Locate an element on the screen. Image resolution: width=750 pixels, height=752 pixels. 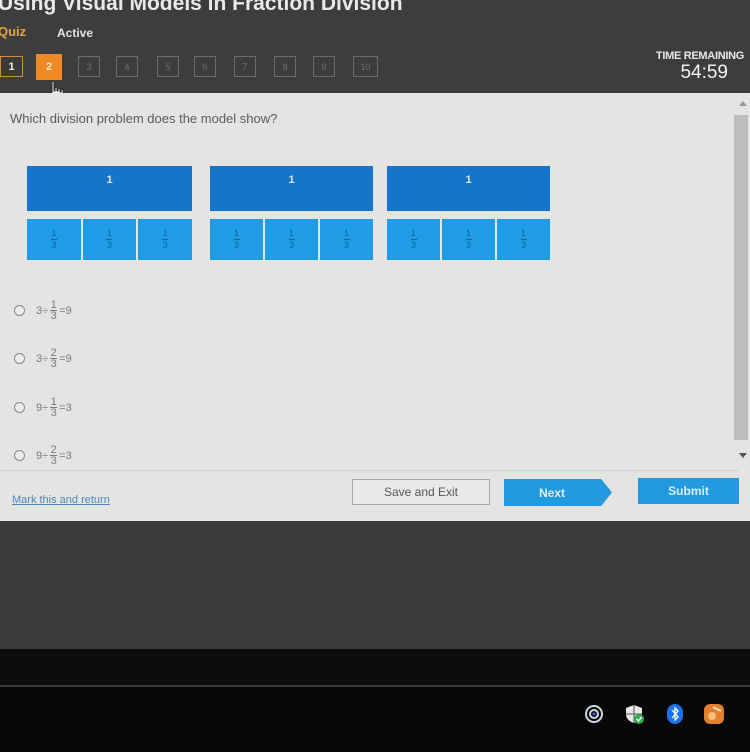
taskbar is located at coordinates (375, 718).